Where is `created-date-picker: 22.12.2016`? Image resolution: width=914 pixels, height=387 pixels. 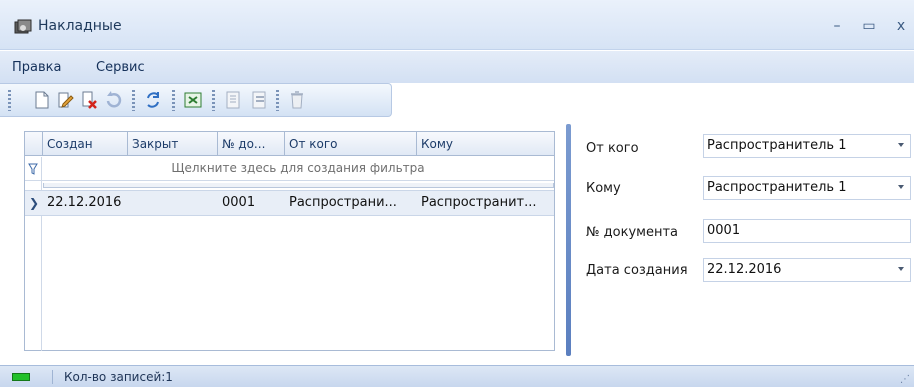
created-date-picker: 22.12.2016 is located at coordinates (807, 270).